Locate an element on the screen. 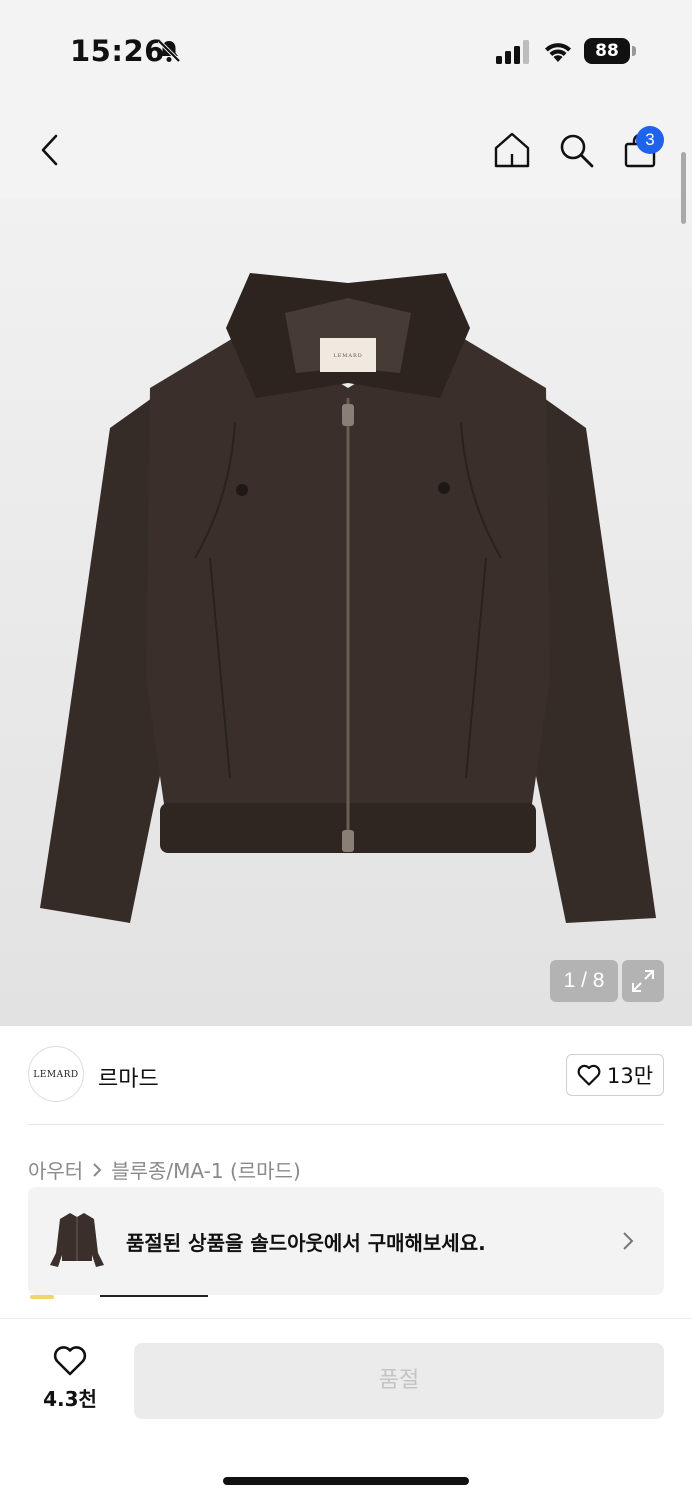  banner-text: 품절된 상품을 솔드아웃에서 구매해보세요. is located at coordinates (306, 1243).